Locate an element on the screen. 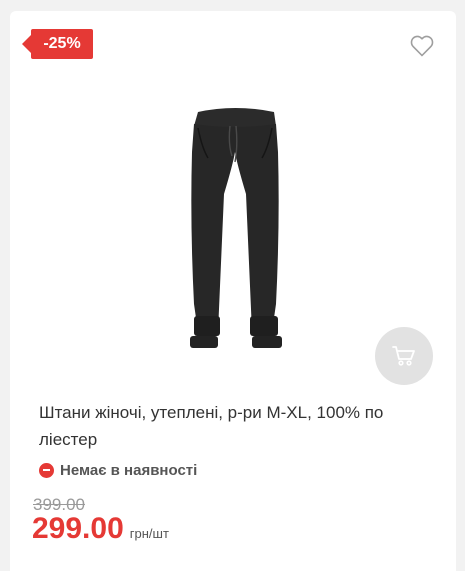 This screenshot has height=571, width=465. current-price: 299.00 is located at coordinates (78, 528).